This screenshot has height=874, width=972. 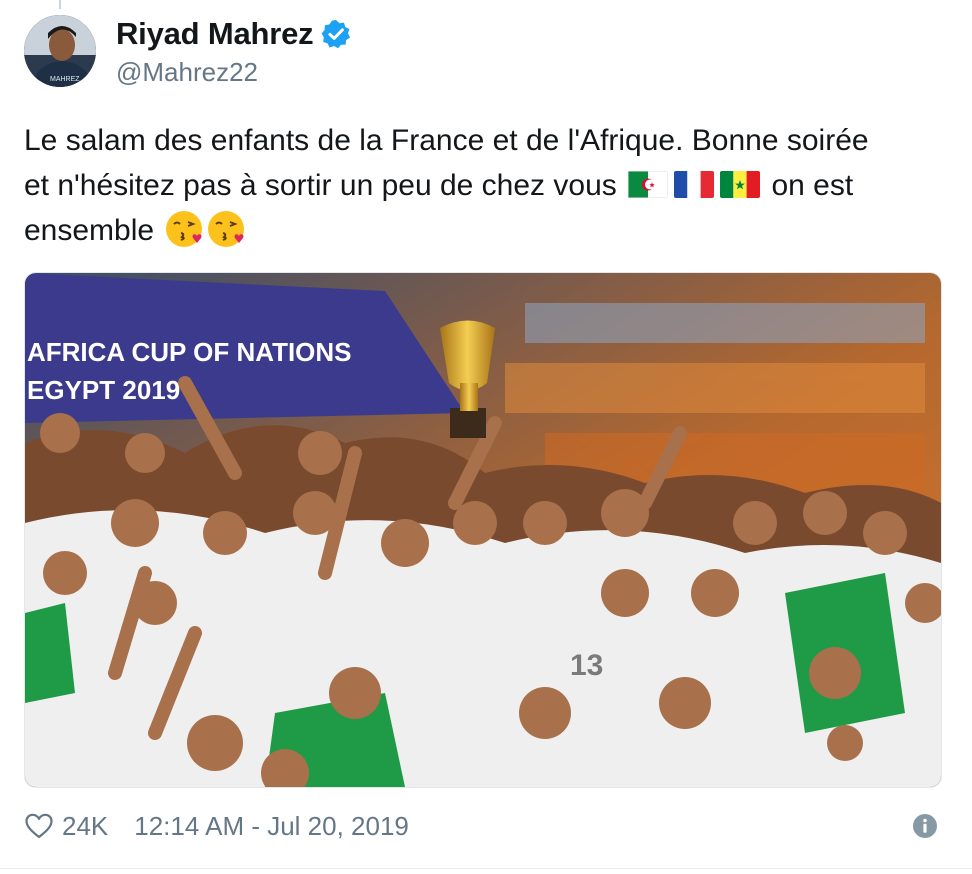 I want to click on svg-text: MAHREZ, so click(x=65, y=79).